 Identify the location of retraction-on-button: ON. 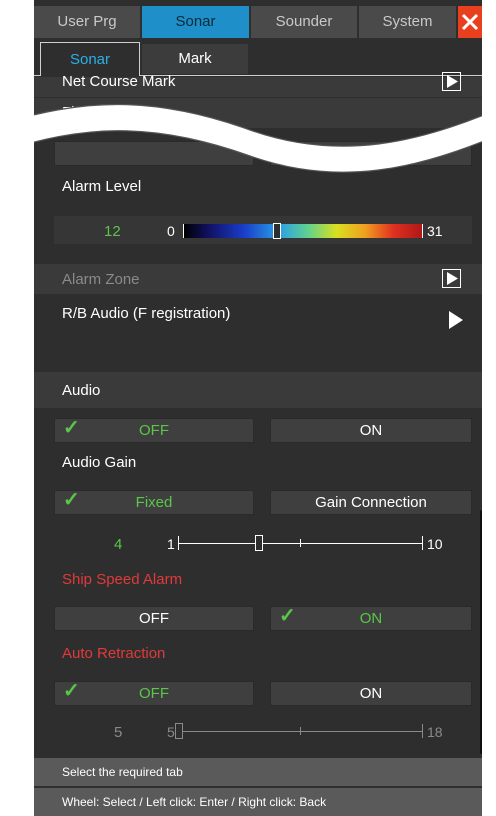
(371, 693).